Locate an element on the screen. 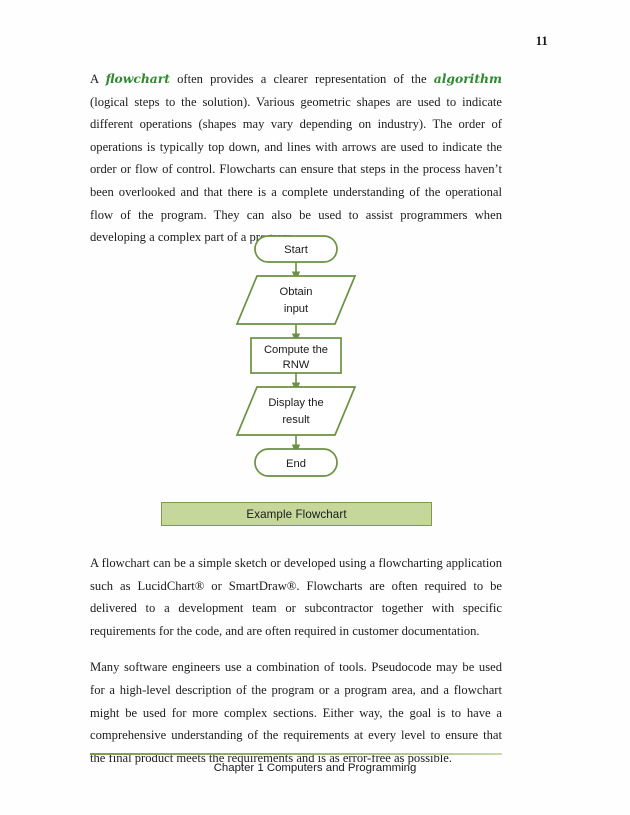 The width and height of the screenshot is (630, 815). flowchart-node-input: Obtain input is located at coordinates (296, 300).